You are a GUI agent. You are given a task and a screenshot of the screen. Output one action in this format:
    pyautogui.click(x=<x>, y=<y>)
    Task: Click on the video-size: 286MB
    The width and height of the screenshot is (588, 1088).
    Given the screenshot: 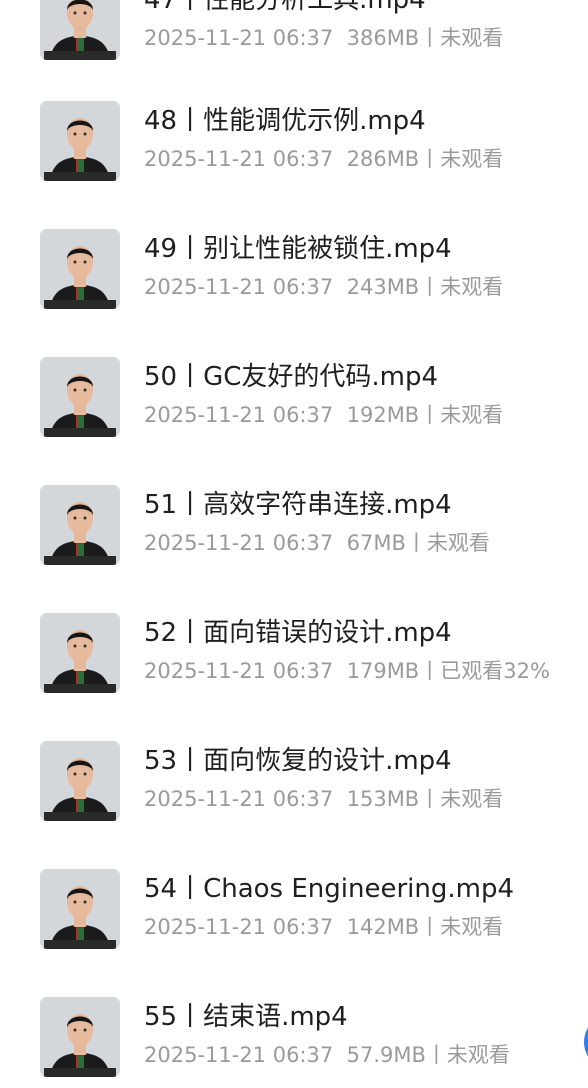 What is the action you would take?
    pyautogui.click(x=383, y=159)
    